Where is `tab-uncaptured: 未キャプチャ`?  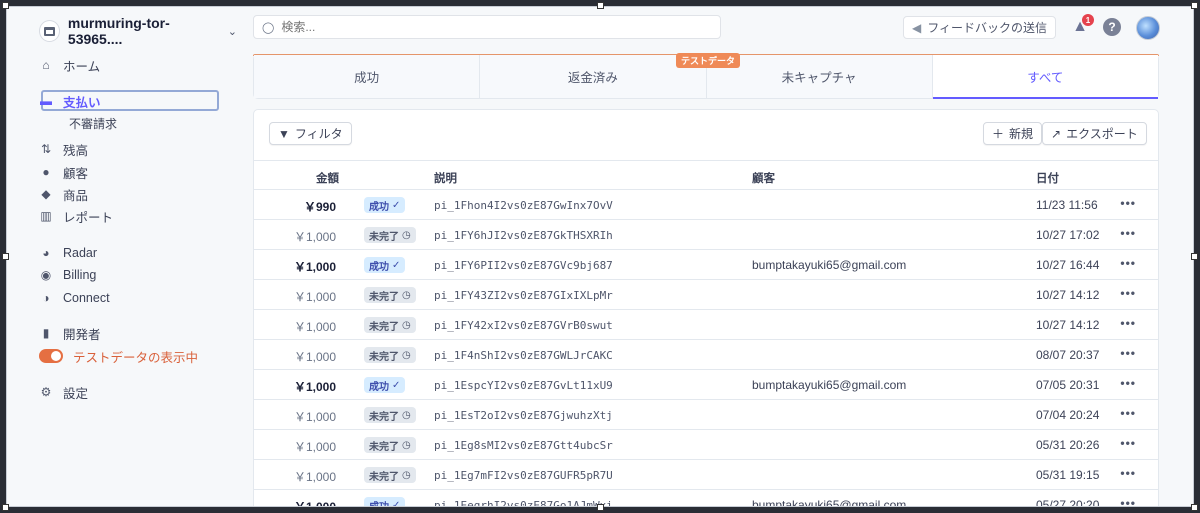
tab-uncaptured: 未キャプチャ is located at coordinates (819, 76).